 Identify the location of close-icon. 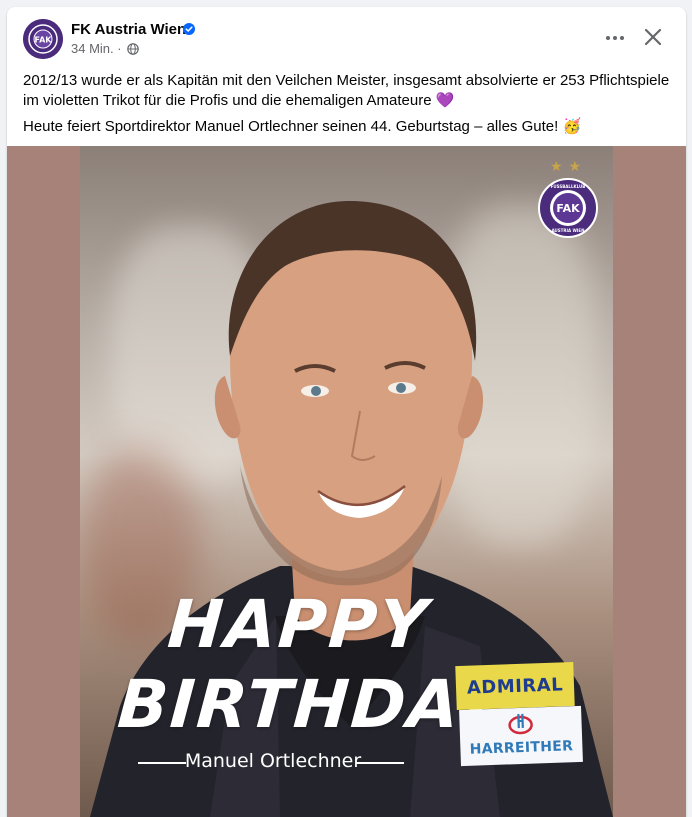
(653, 37).